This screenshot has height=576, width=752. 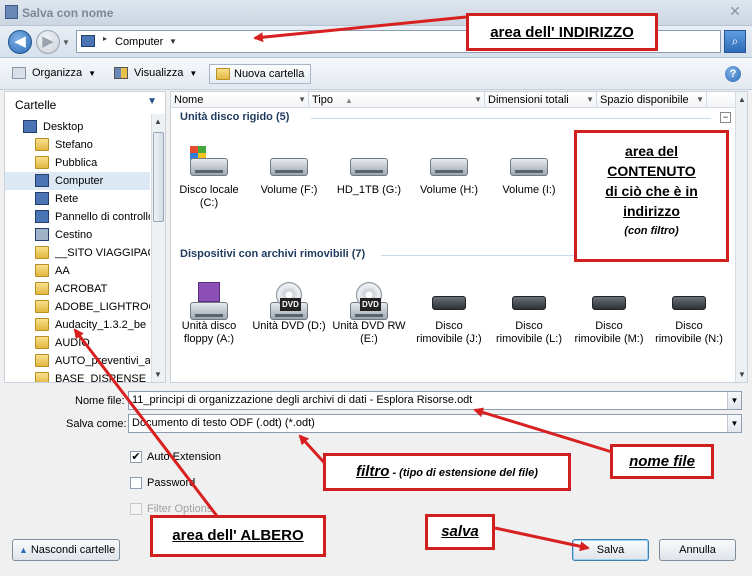 What do you see at coordinates (63, 127) in the screenshot?
I see `tree-item-label: Desktop` at bounding box center [63, 127].